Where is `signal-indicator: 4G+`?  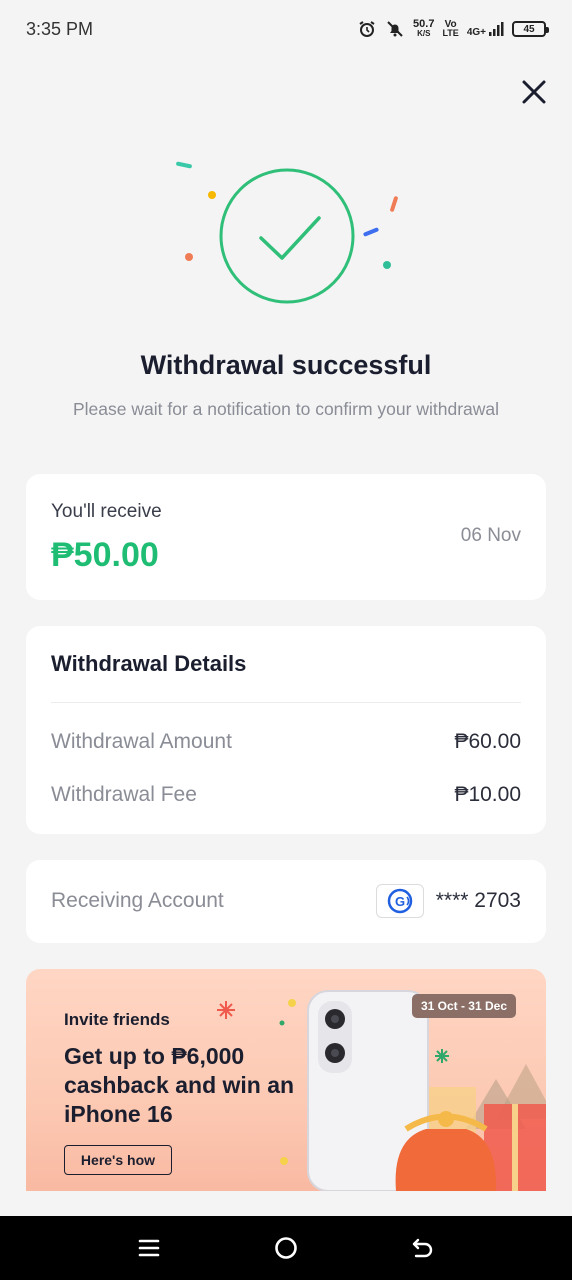 signal-indicator: 4G+ is located at coordinates (485, 29).